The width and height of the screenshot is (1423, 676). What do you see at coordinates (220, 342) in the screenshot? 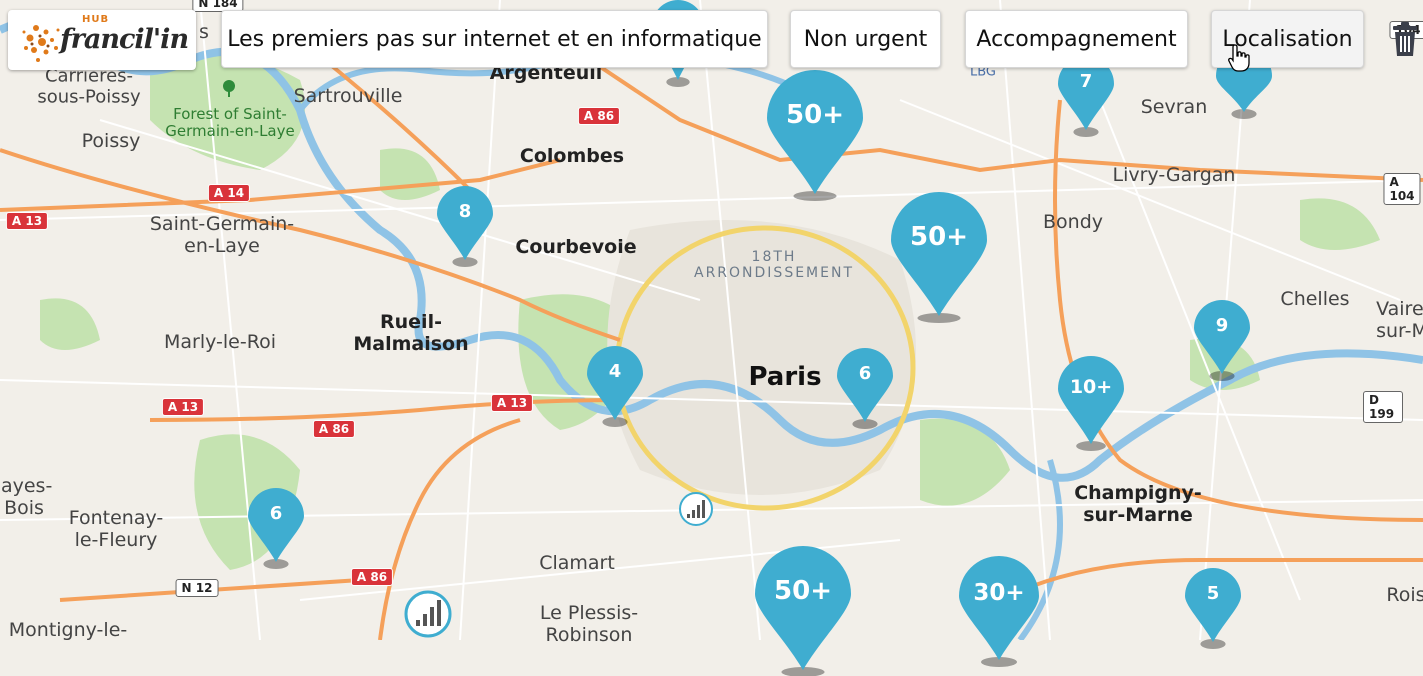
I see `place-marly: Marly-le-Roi` at bounding box center [220, 342].